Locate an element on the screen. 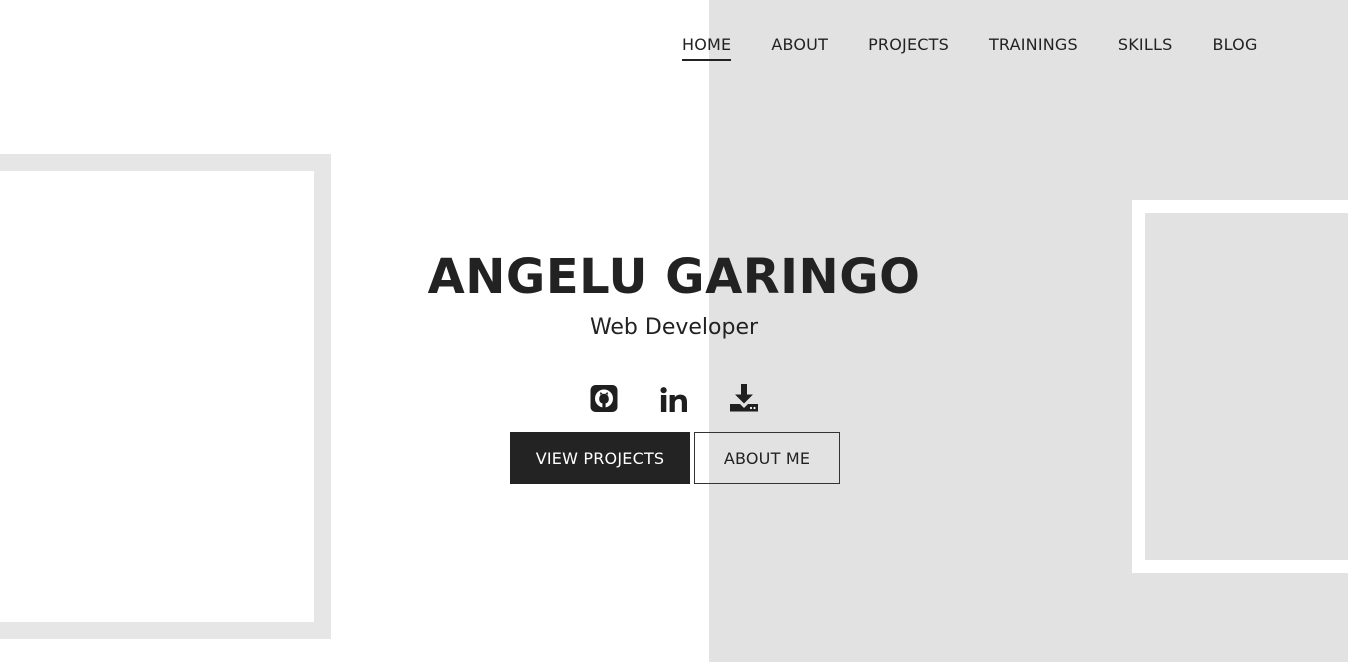 This screenshot has width=1348, height=662. nav-item-label: BLOG is located at coordinates (1235, 44).